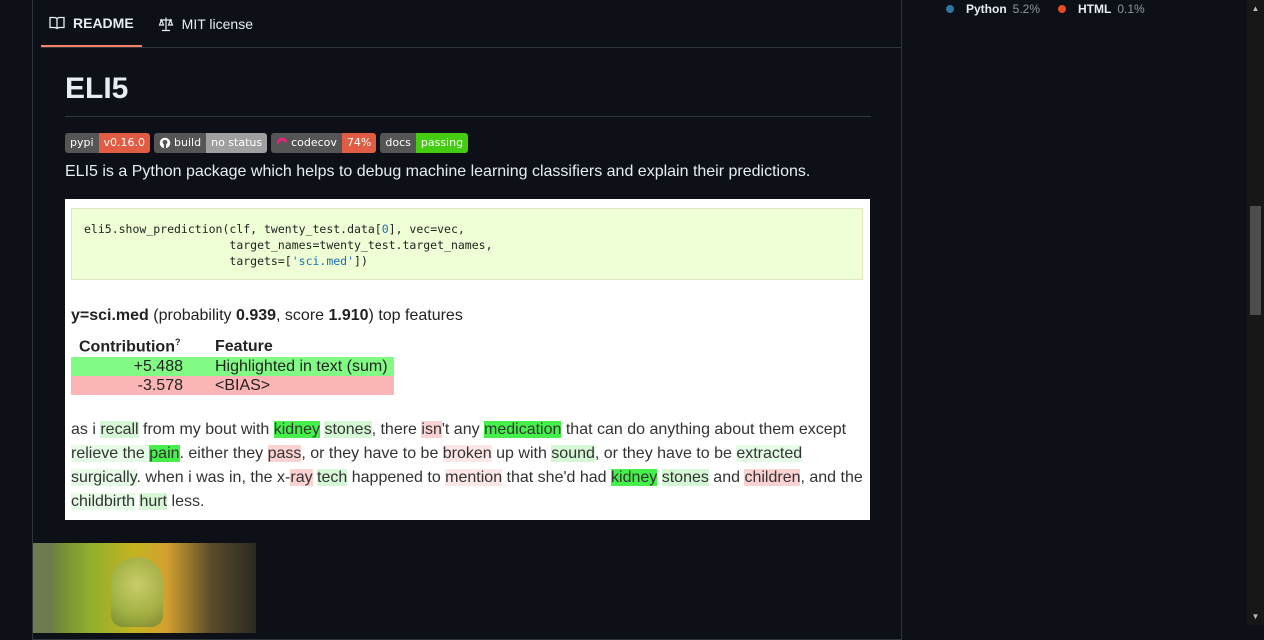  Describe the element at coordinates (188, 142) in the screenshot. I see `badge-left-text: build` at that location.